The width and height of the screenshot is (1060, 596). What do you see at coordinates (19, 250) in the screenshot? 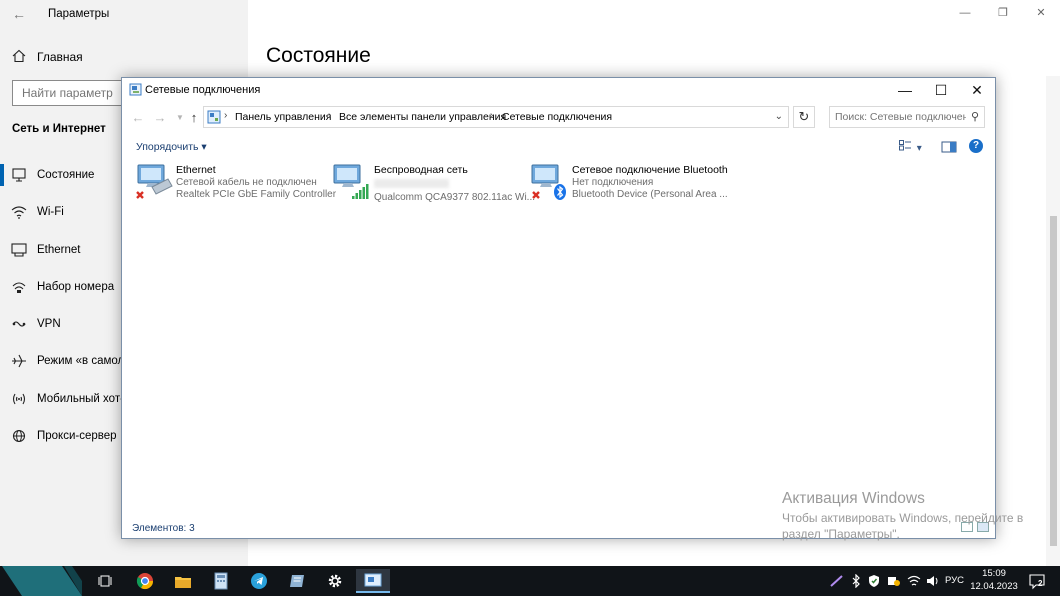
I see `ethernet-icon` at bounding box center [19, 250].